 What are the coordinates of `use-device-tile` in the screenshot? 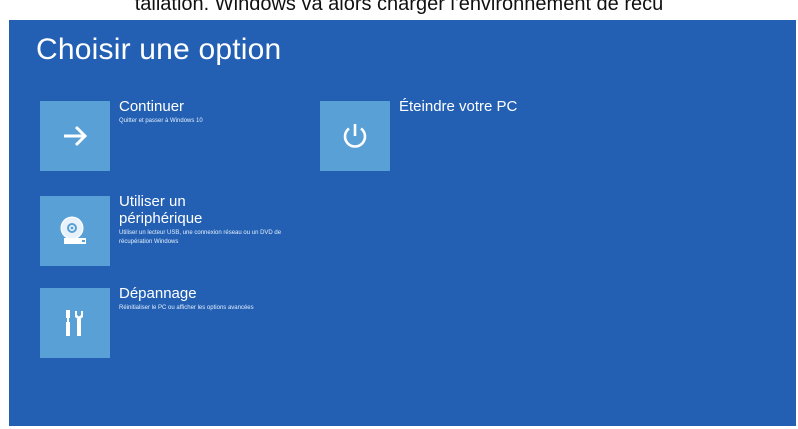 It's located at (75, 231).